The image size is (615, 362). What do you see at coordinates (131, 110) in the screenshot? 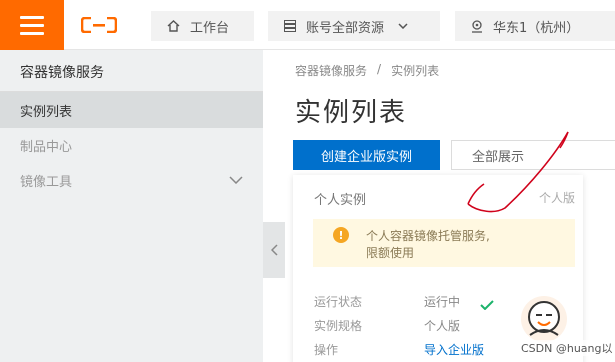
I see `sidebar-item-instances: 实例列表` at bounding box center [131, 110].